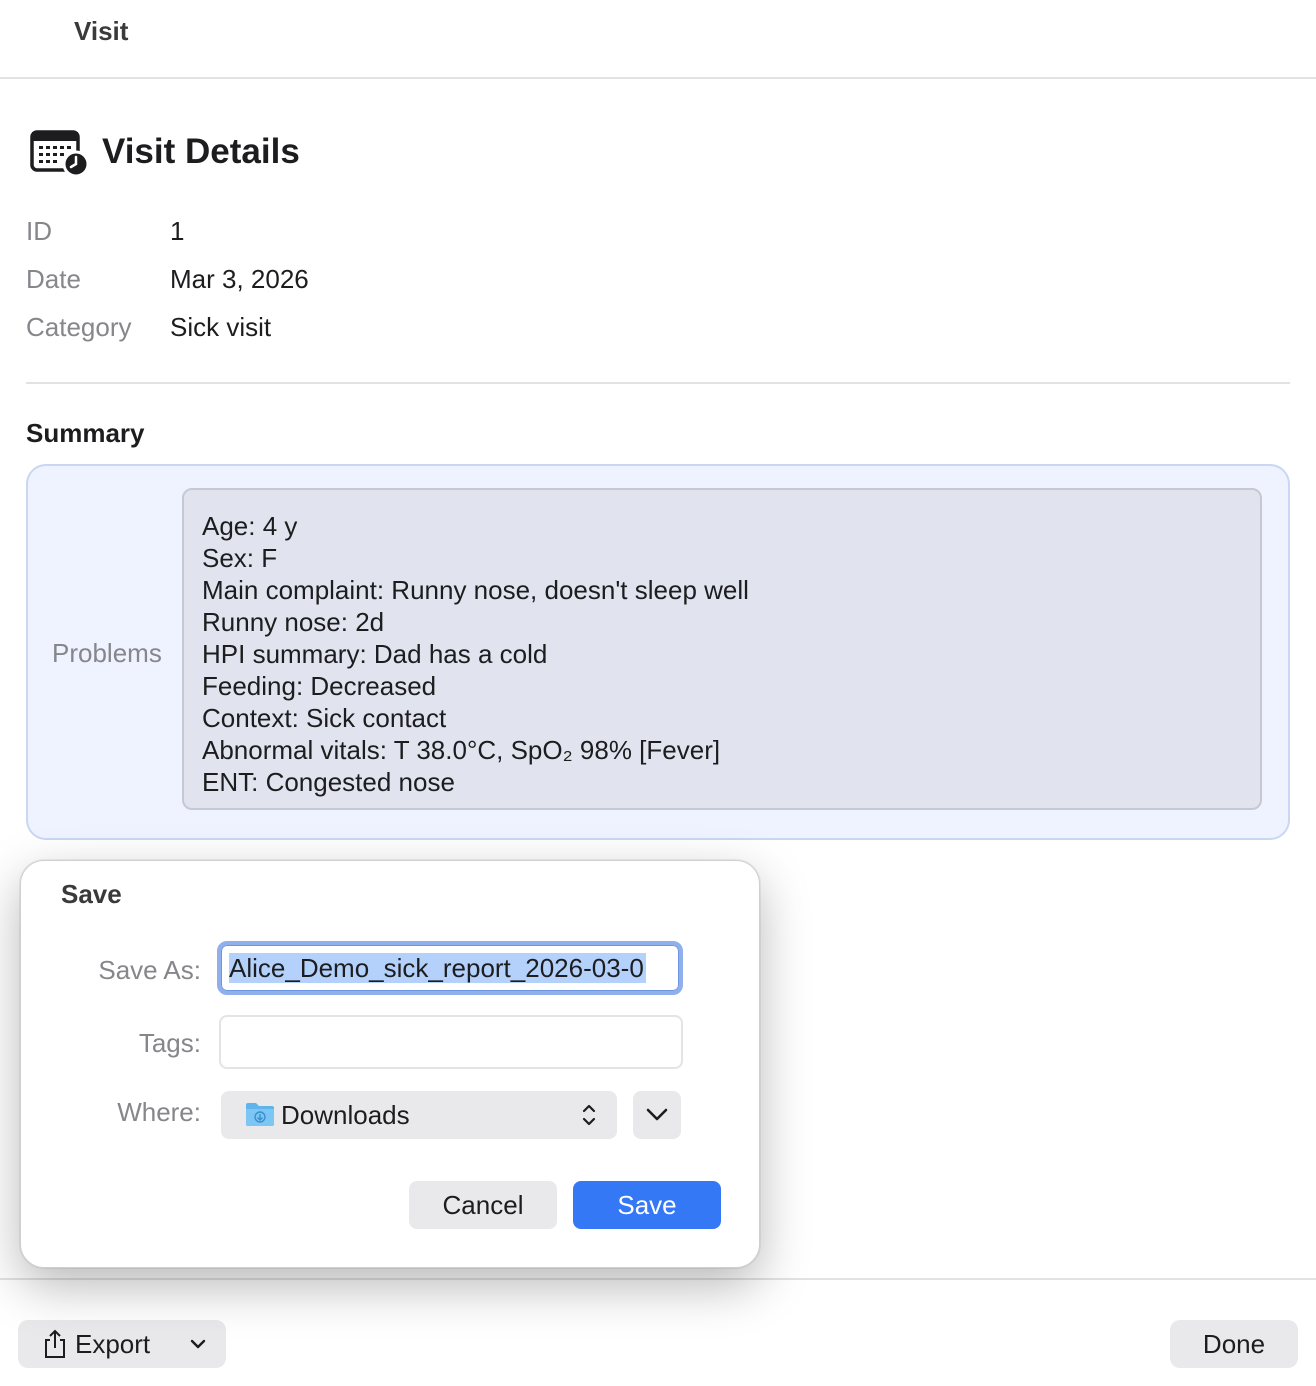 The width and height of the screenshot is (1316, 1386). I want to click on problem-line: Feeding: Decreased, so click(319, 686).